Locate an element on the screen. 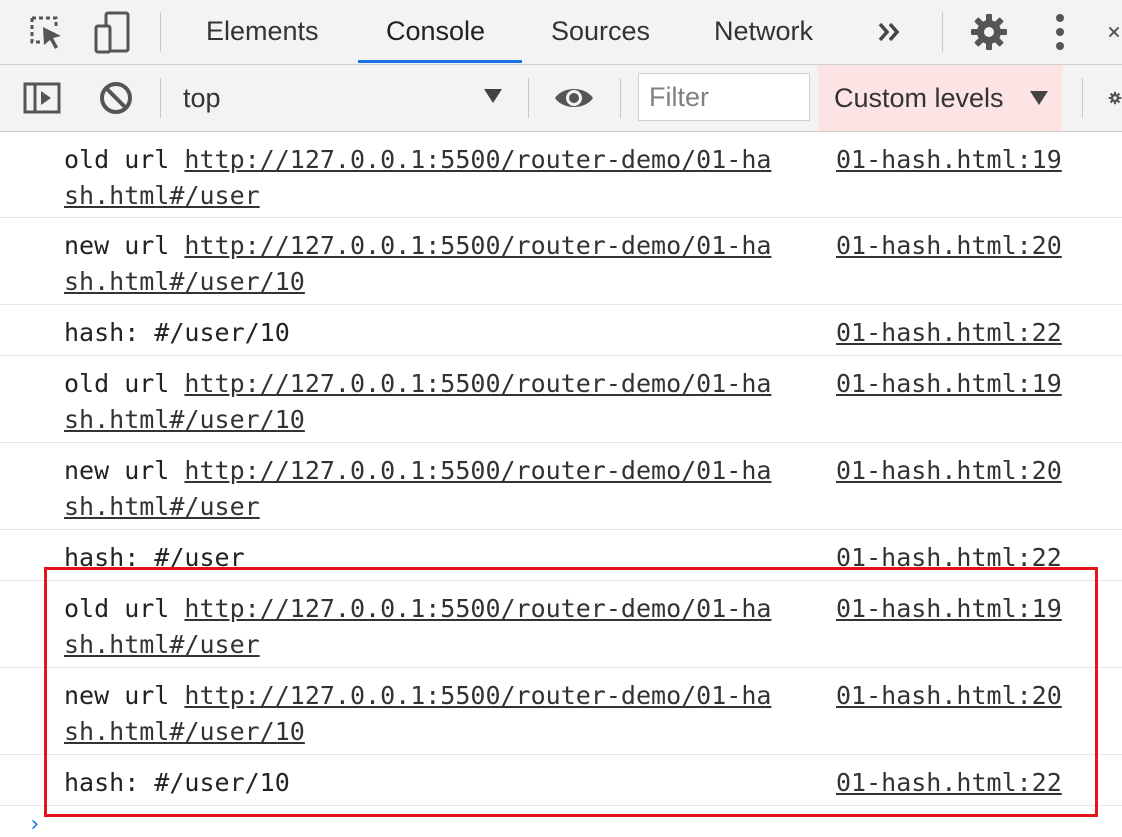  tab-elements: Elements is located at coordinates (262, 32).